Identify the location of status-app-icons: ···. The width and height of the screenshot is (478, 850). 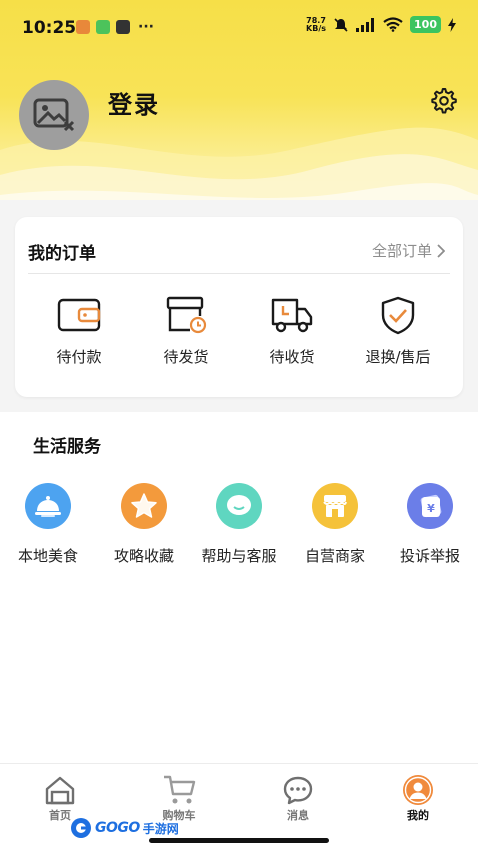
(115, 27).